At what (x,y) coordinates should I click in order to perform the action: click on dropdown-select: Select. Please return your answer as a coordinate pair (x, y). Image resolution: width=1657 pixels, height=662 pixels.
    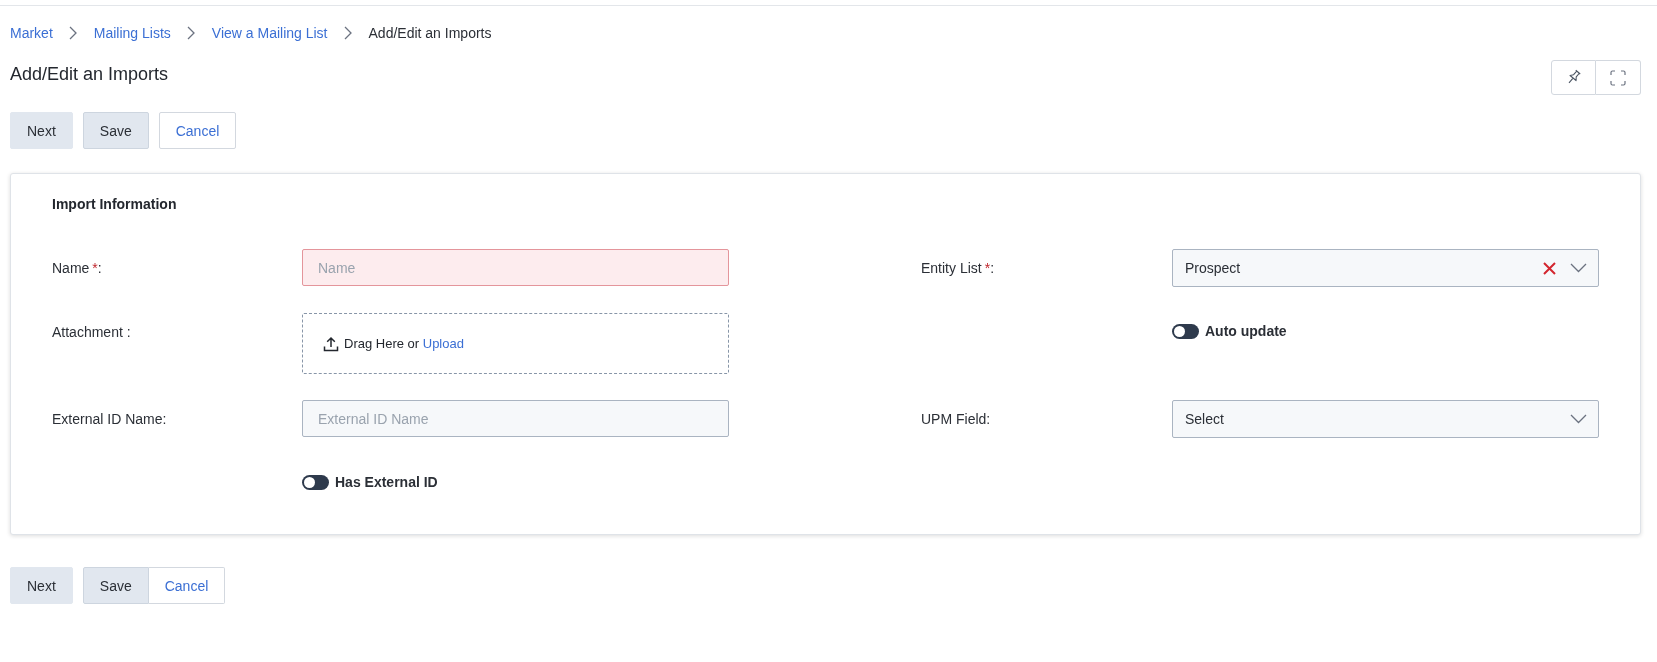
    Looking at the image, I should click on (1385, 419).